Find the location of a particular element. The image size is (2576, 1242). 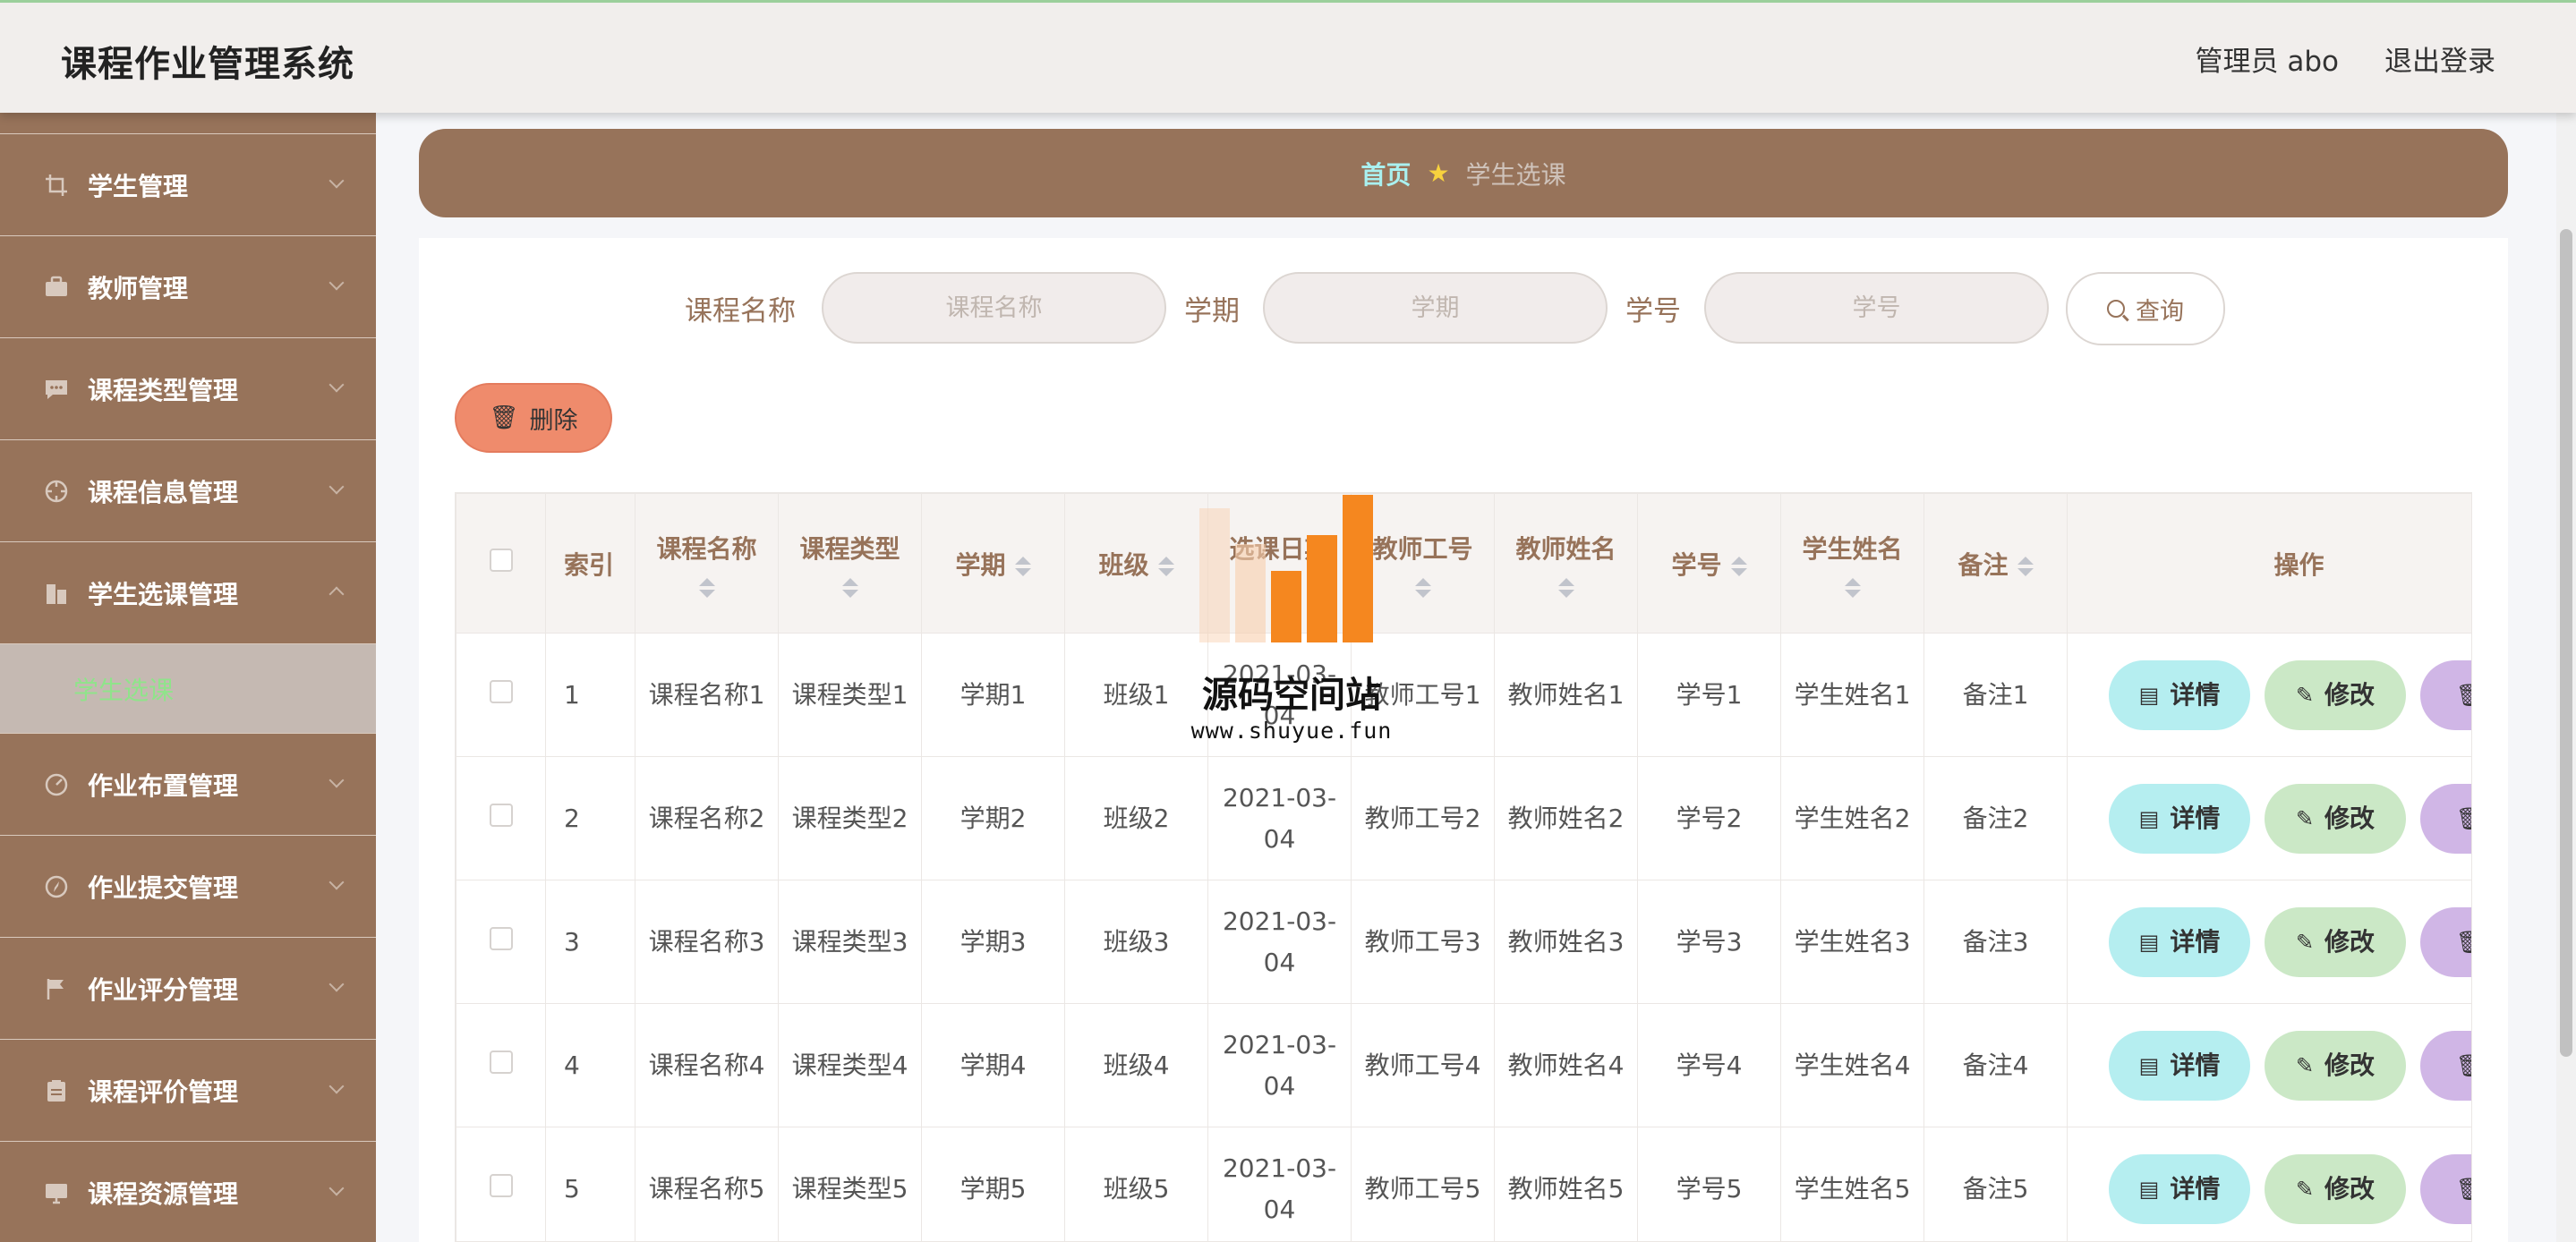

select-all-checkbox is located at coordinates (501, 560).